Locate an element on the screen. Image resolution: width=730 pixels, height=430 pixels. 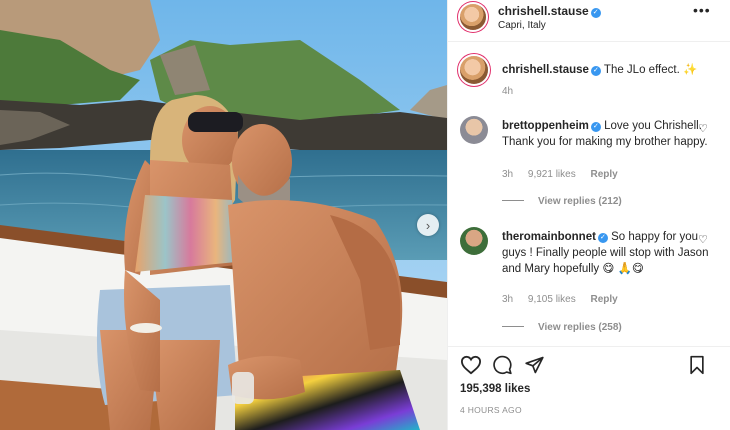
share-icon is located at coordinates (534, 365).